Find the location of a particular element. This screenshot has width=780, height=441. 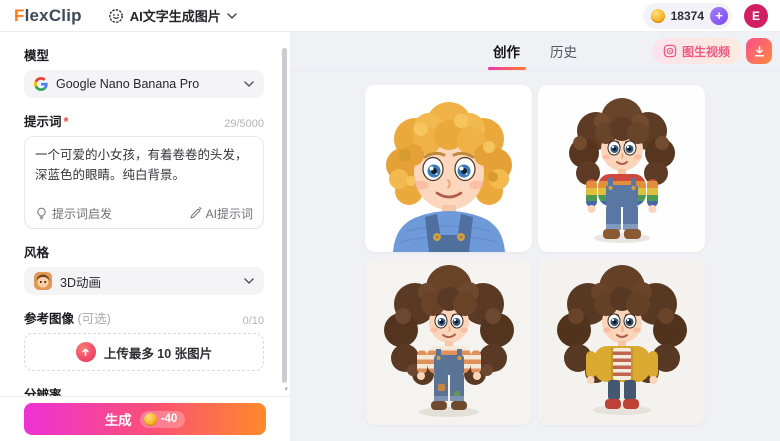

model-value: Google Nano Banana Pro is located at coordinates (128, 84).